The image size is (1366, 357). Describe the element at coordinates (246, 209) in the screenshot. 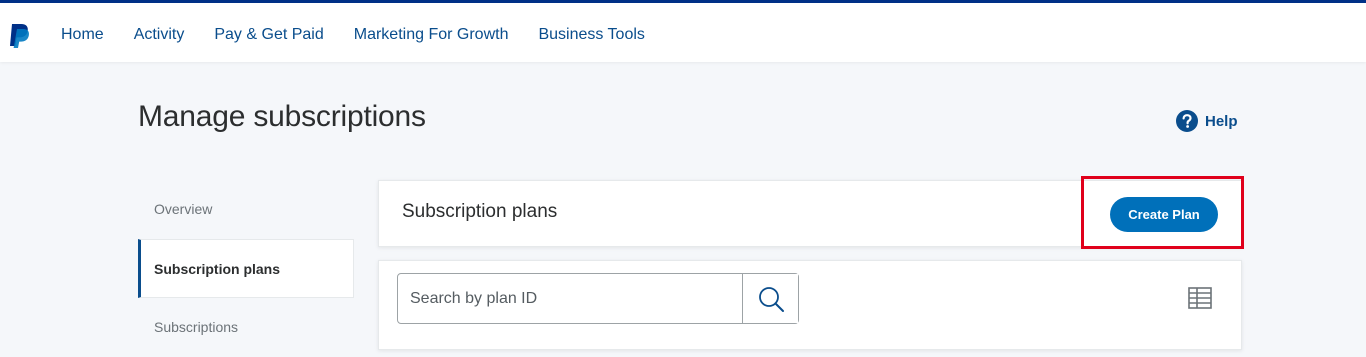

I see `sidebar-item-overview: Overview` at that location.